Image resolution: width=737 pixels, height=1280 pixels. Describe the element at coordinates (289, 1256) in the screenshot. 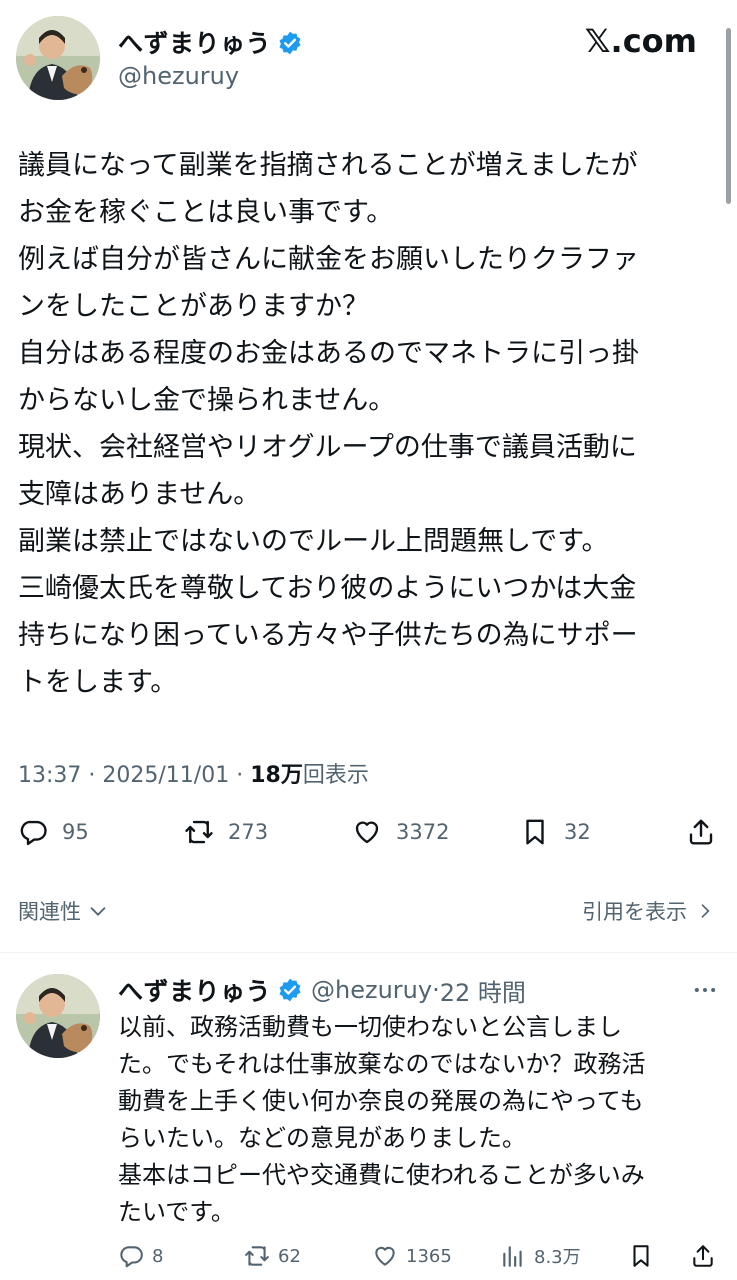

I see `reply-retweet-count: 62` at that location.